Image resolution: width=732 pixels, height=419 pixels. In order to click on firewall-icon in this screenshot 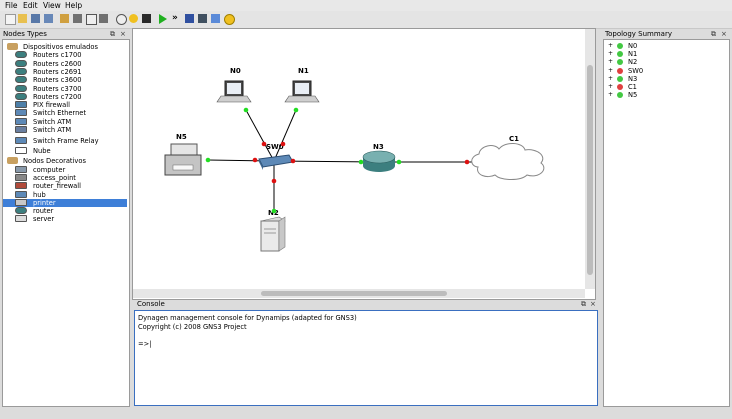, I will do `click(21, 105)`.